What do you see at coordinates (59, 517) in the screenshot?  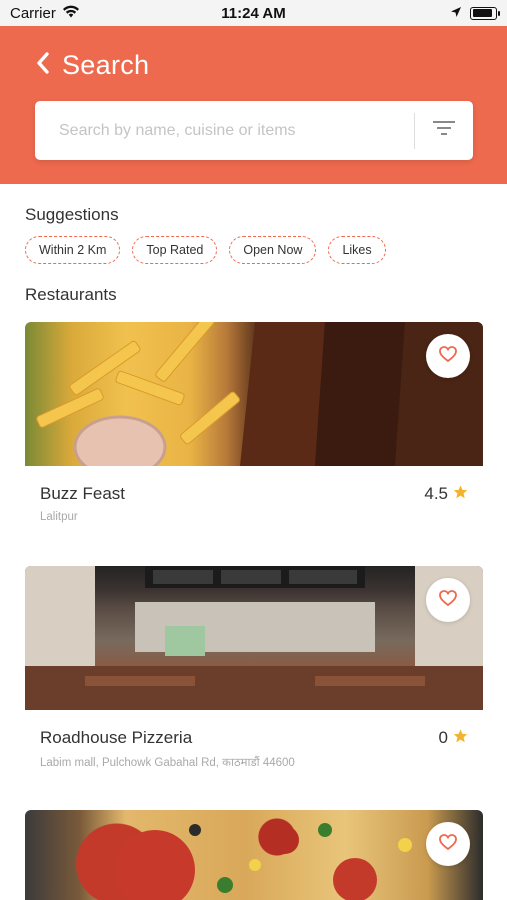 I see `restaurant-location: Lalitpur` at bounding box center [59, 517].